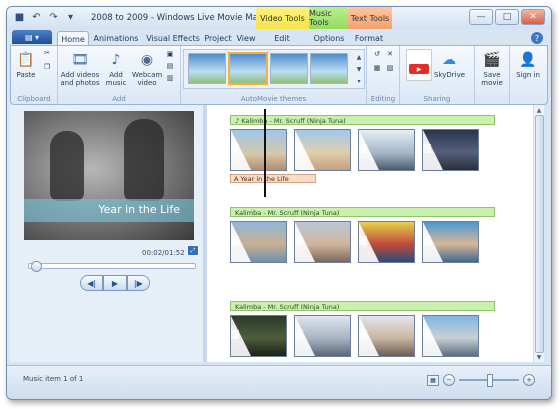  I want to click on fullscreen-icon: ⤢, so click(193, 250).